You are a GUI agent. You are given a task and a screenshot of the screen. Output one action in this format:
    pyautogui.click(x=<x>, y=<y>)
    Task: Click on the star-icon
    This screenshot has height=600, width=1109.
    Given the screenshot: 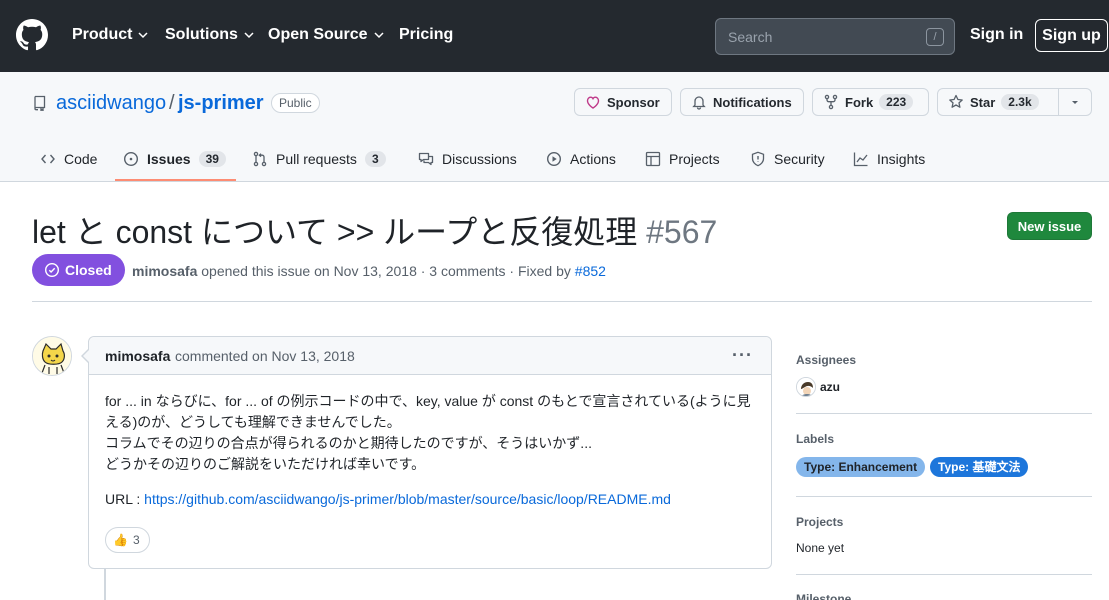 What is the action you would take?
    pyautogui.click(x=956, y=101)
    